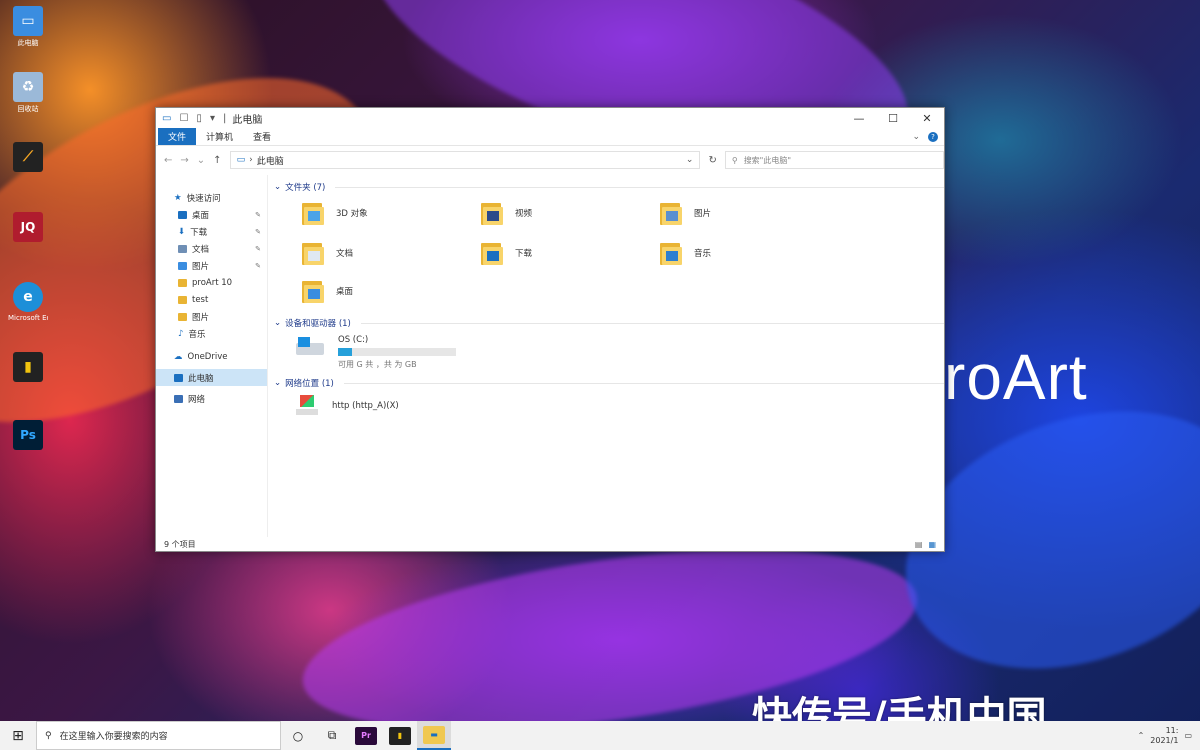 The height and width of the screenshot is (750, 1200). I want to click on clock-date: 2021/1, so click(1164, 740).